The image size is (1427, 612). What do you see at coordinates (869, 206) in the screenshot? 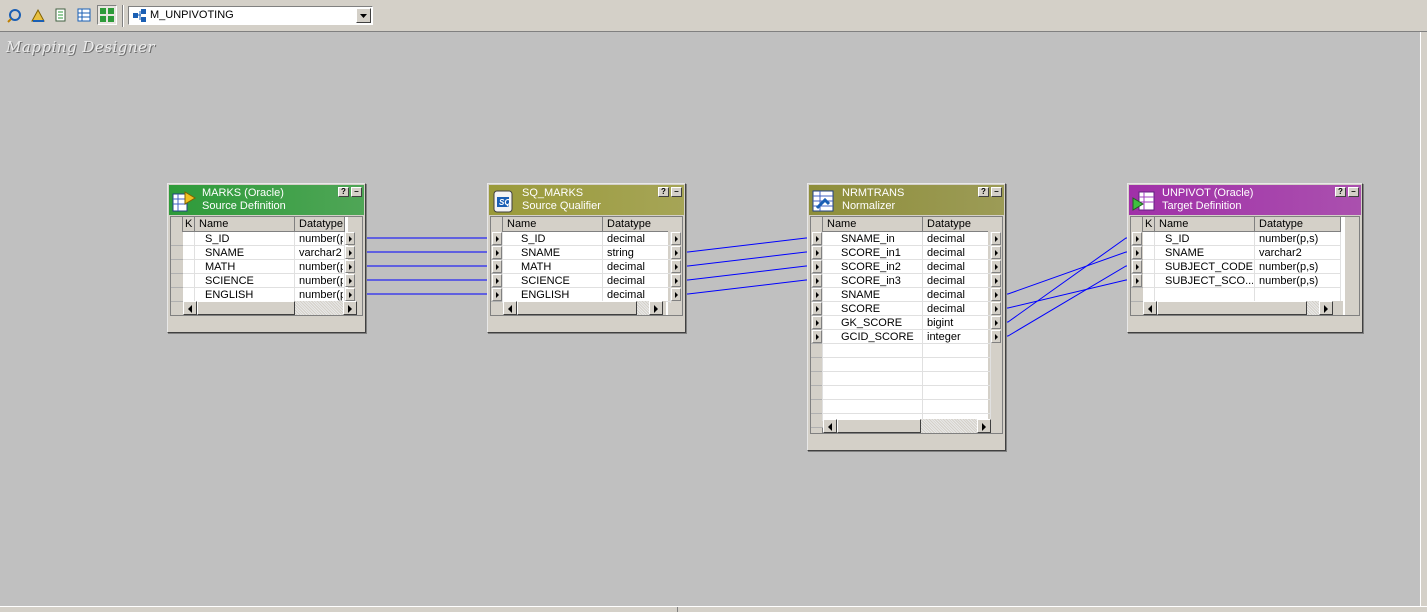
I see `transformation-type: Normalizer` at bounding box center [869, 206].